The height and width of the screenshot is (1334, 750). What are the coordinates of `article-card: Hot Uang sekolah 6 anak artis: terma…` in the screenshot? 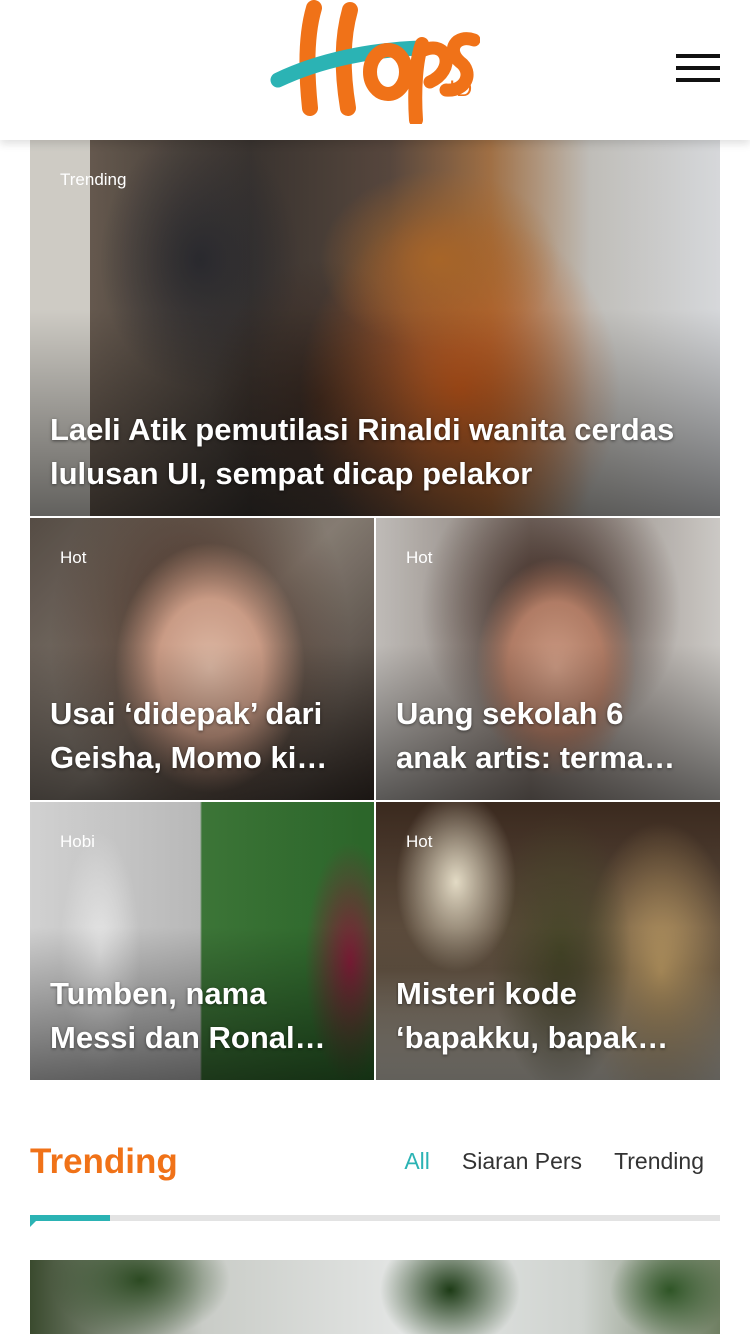 It's located at (548, 659).